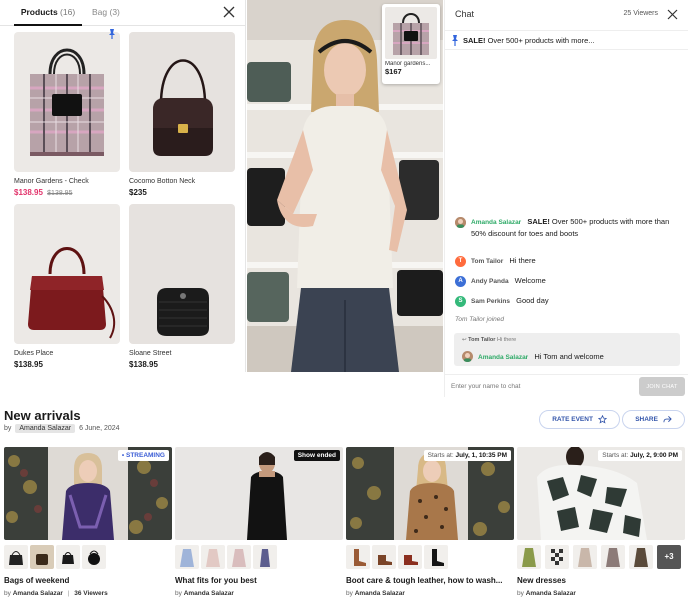 The width and height of the screenshot is (688, 607). Describe the element at coordinates (579, 419) in the screenshot. I see `rate-event-button: RATE EVENT` at that location.